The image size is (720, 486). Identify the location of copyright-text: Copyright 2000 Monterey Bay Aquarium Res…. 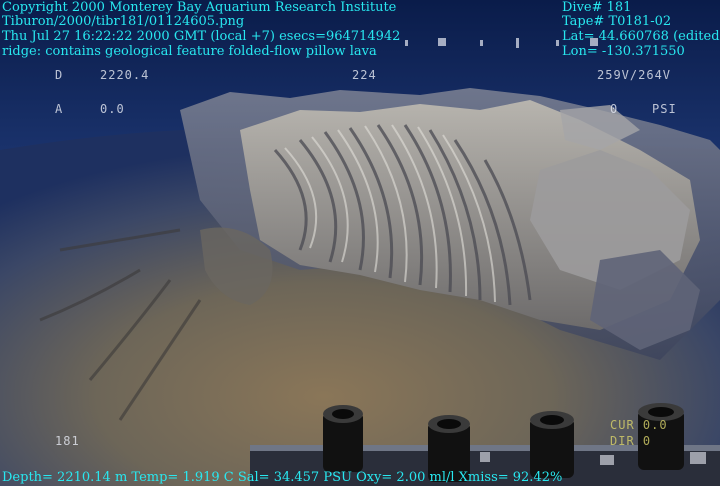
(199, 7).